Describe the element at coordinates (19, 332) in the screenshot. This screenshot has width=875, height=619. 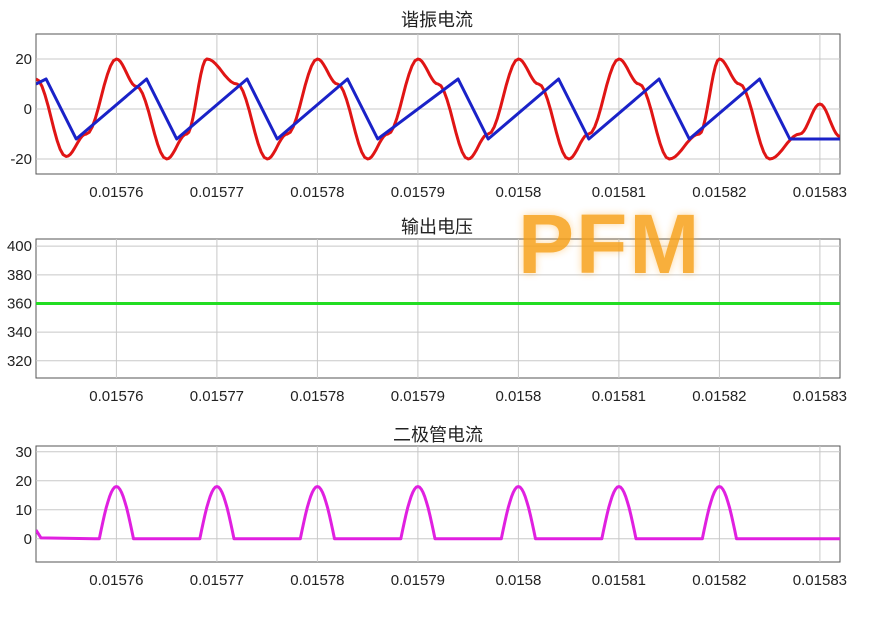
I see `y-tick-label: 340` at that location.